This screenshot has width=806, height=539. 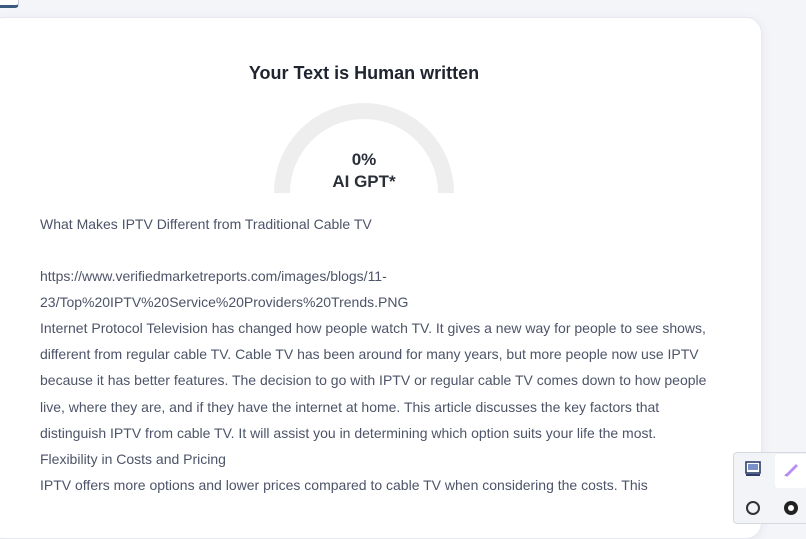 I want to click on ai-score-gauge: 0% AI GPT*, so click(x=364, y=148).